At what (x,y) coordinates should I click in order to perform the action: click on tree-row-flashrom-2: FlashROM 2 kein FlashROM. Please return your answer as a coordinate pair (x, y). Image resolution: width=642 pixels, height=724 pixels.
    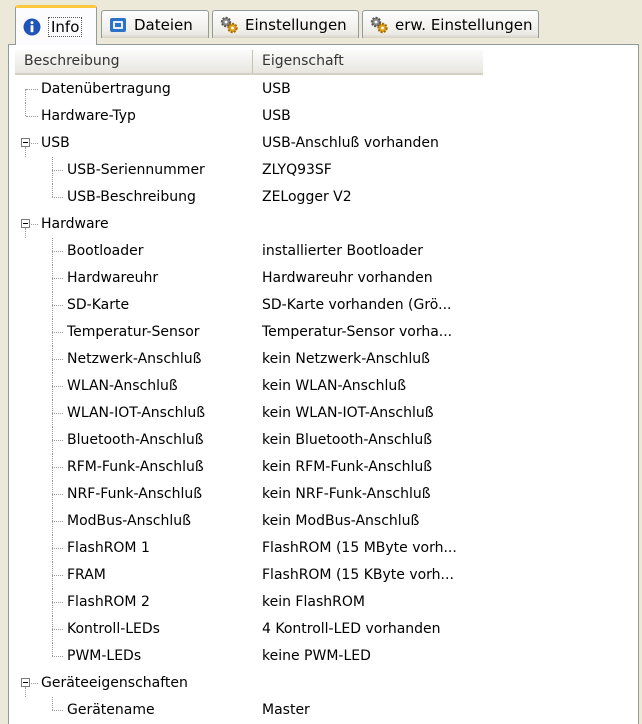
    Looking at the image, I should click on (325, 602).